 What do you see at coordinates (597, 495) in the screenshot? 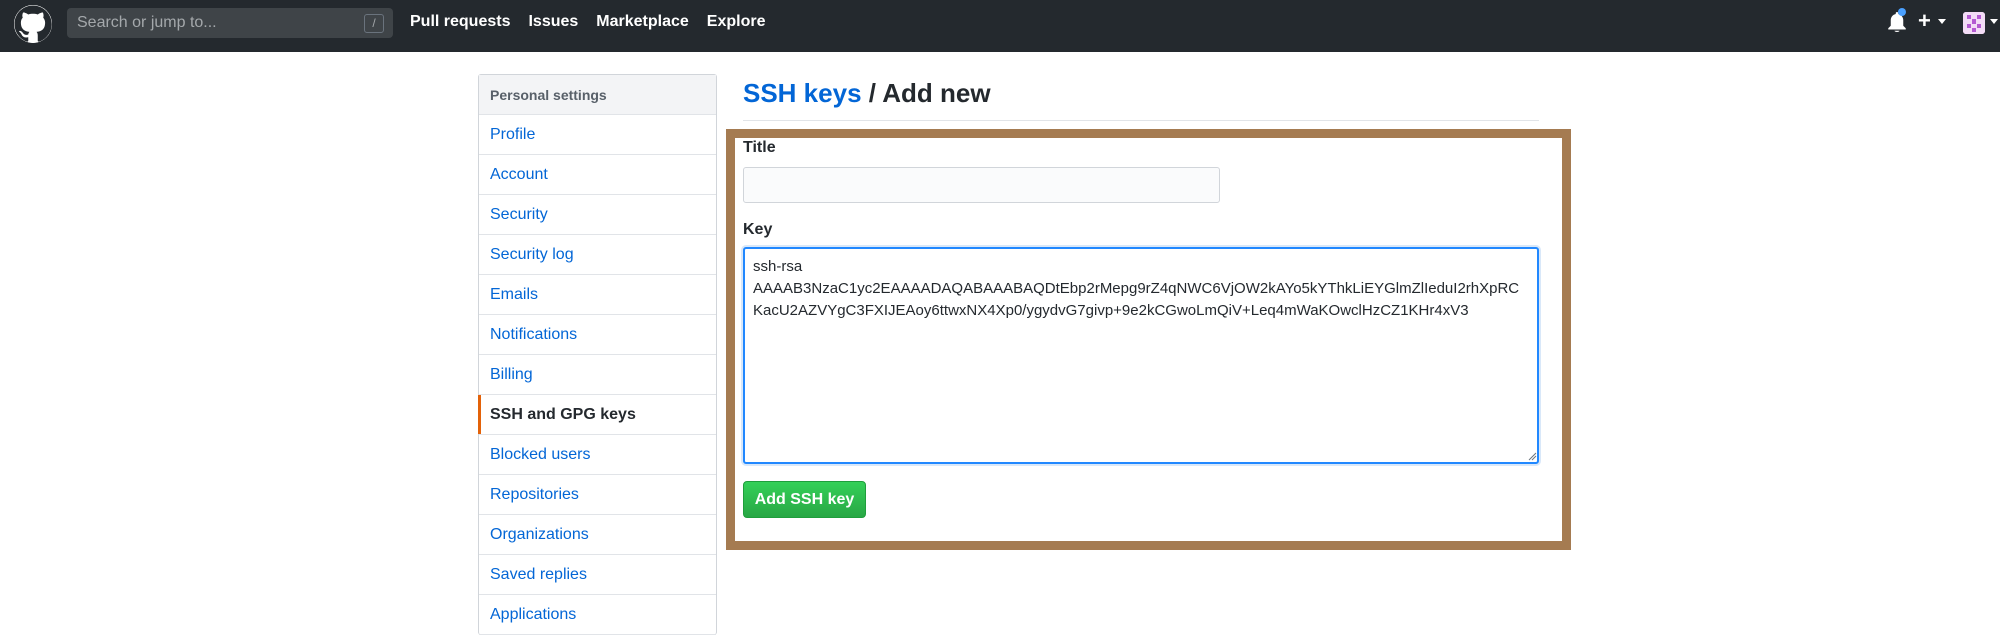
I see `sidebar-item-repositories: Repositories` at bounding box center [597, 495].